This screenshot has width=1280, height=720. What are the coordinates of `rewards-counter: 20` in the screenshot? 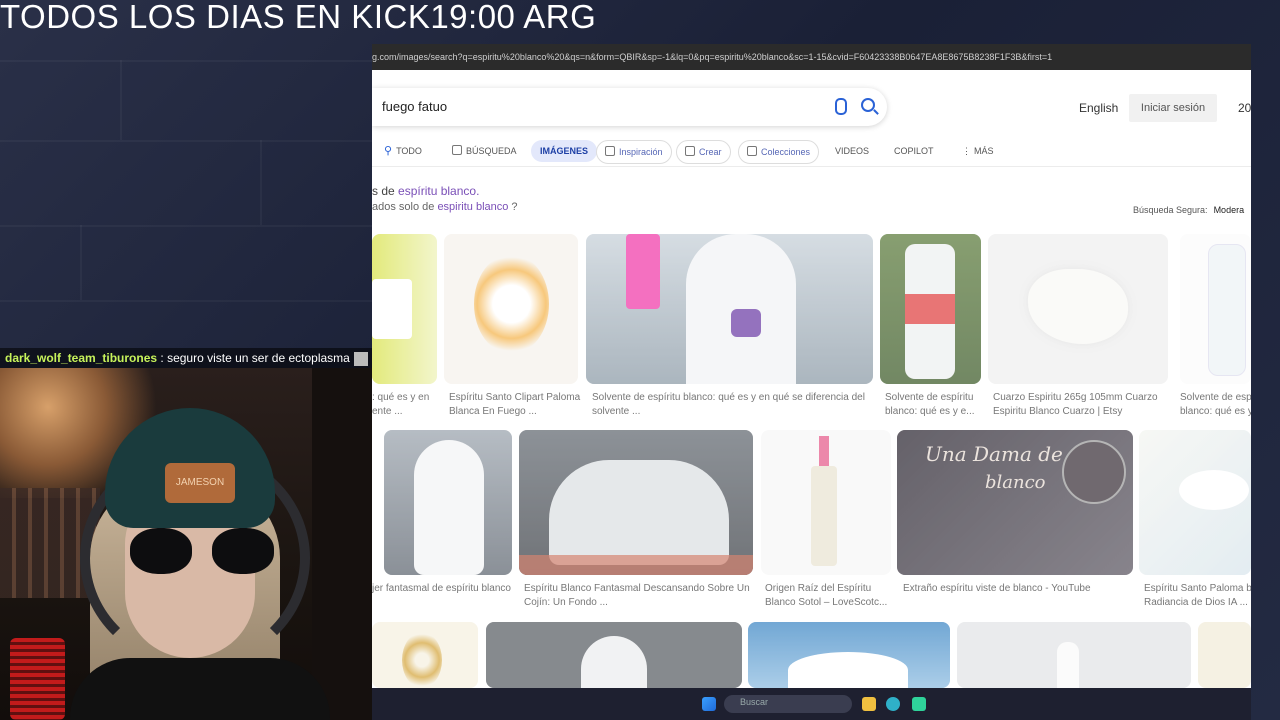 It's located at (1244, 108).